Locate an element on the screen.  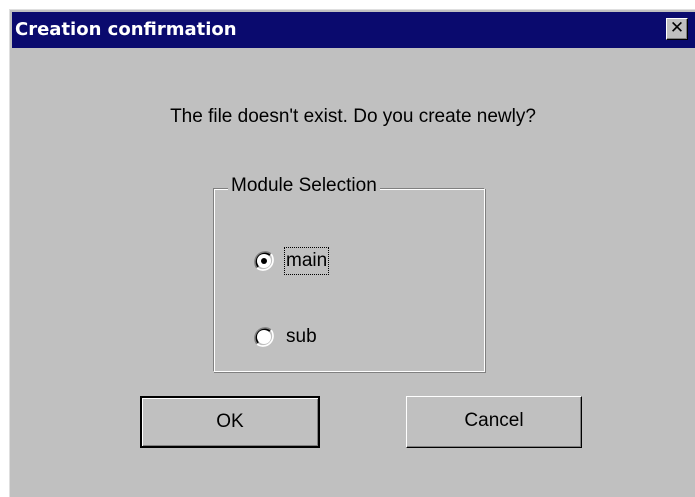
close-button: ✕ is located at coordinates (677, 29).